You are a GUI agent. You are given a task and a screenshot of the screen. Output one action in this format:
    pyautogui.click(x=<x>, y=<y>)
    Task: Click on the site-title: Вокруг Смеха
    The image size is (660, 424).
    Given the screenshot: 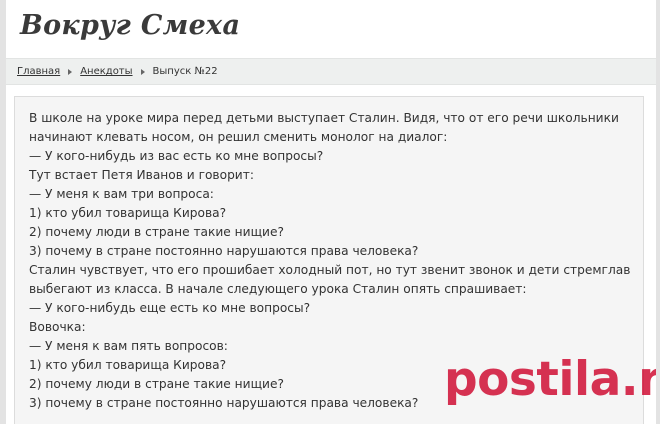 What is the action you would take?
    pyautogui.click(x=130, y=25)
    